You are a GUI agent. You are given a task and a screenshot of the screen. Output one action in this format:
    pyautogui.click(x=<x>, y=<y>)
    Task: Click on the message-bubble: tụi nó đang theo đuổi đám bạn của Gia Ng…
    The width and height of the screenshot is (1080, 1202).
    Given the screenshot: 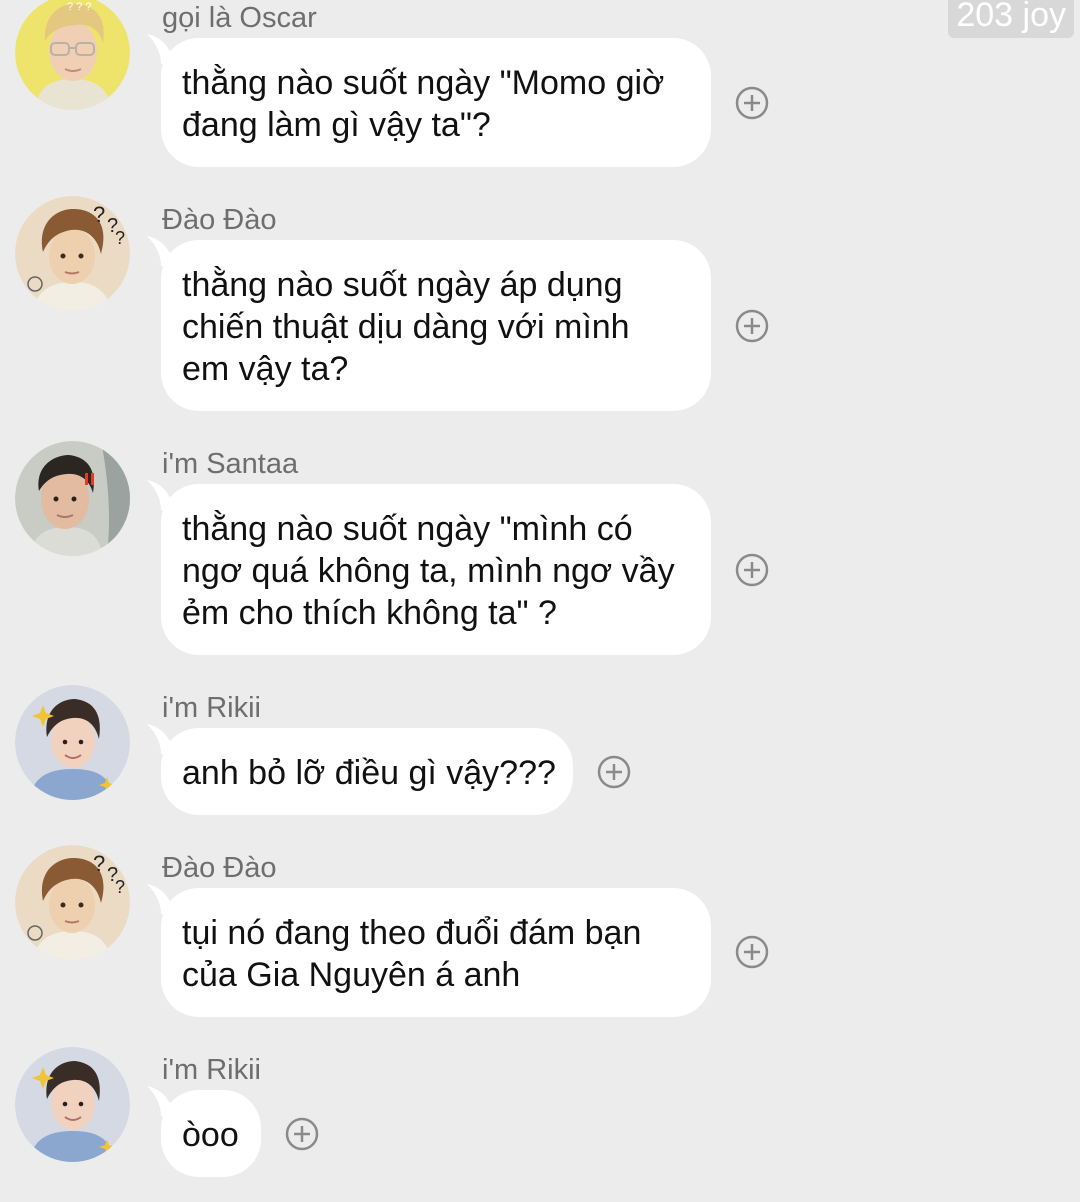 What is the action you would take?
    pyautogui.click(x=429, y=950)
    